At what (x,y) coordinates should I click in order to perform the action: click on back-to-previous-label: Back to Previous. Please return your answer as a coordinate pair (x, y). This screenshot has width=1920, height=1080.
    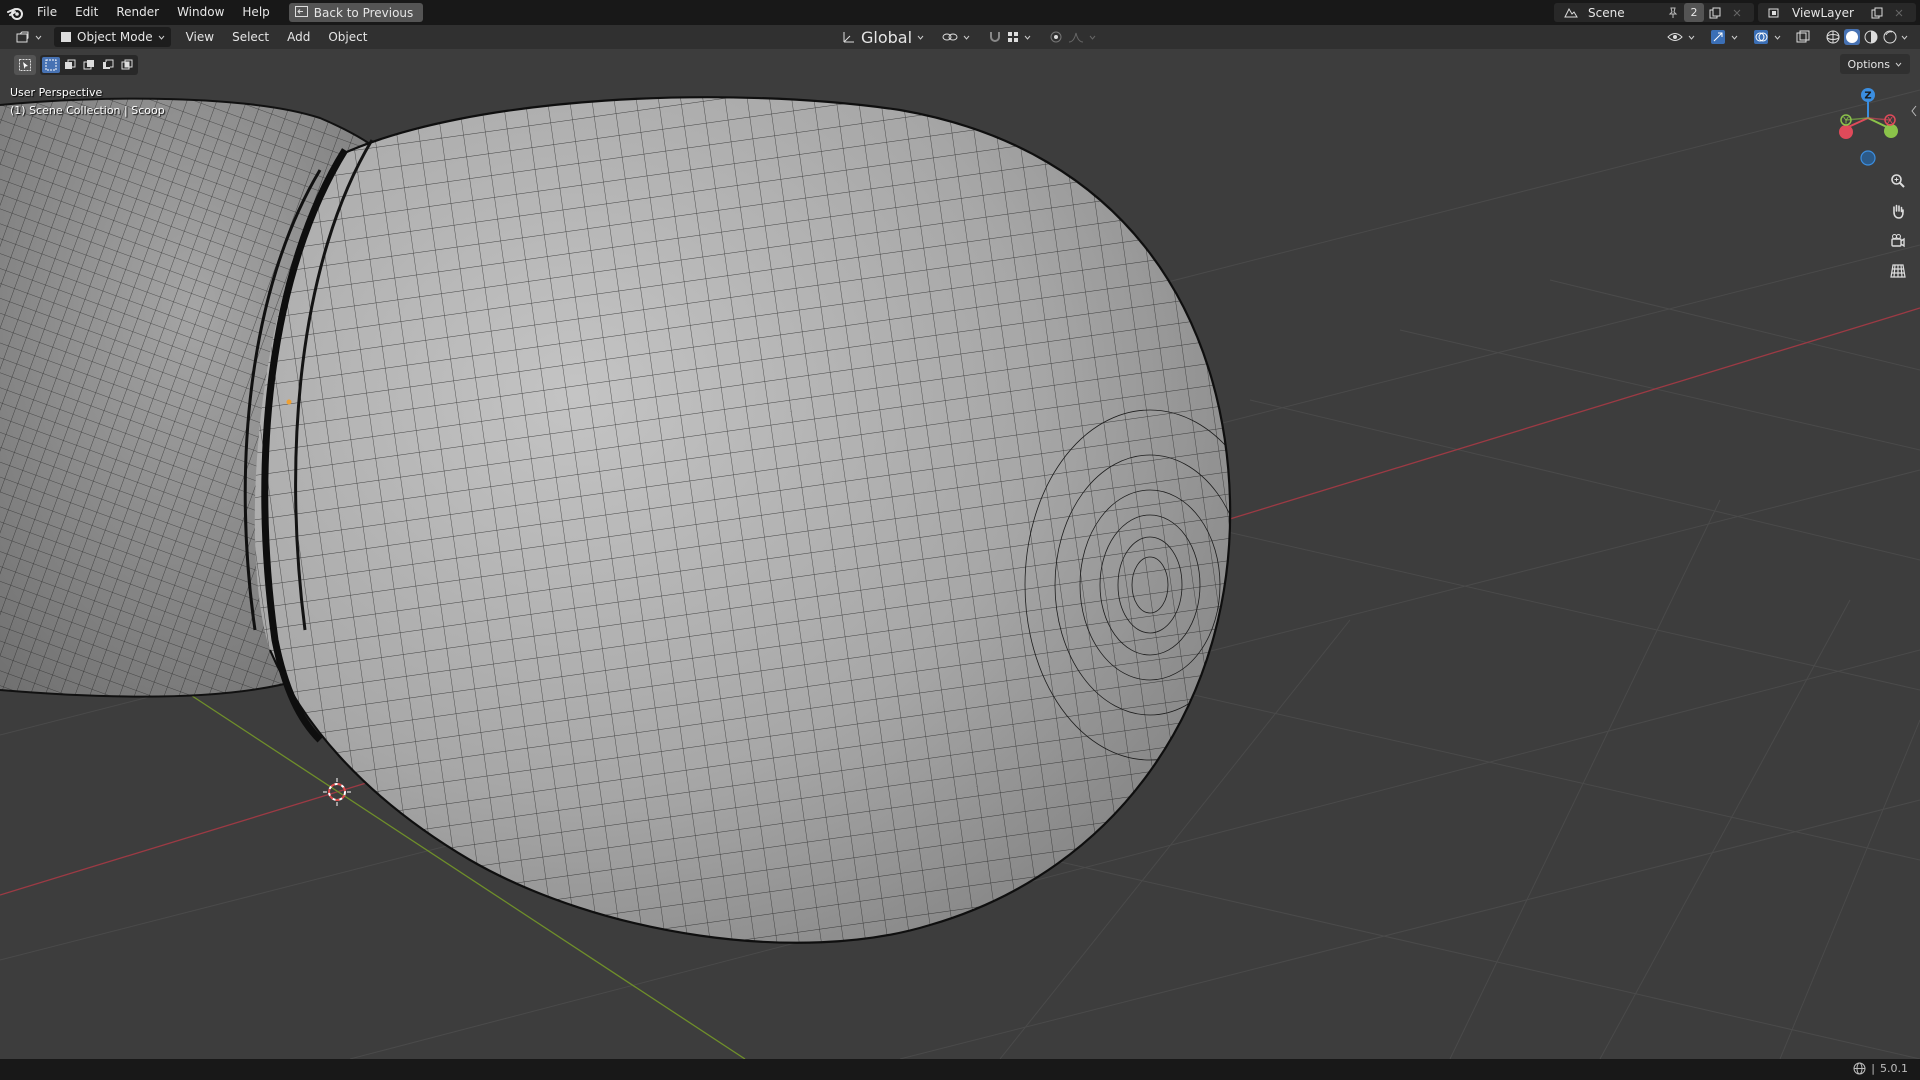
    Looking at the image, I should click on (363, 12).